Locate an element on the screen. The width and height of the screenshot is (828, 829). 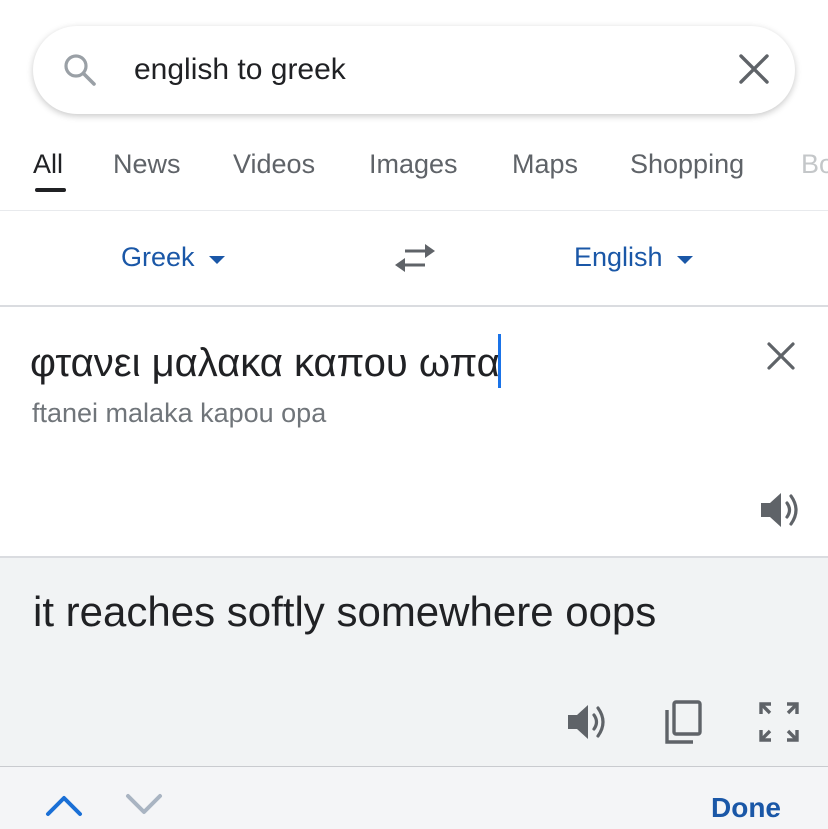
chevron-down-icon is located at coordinates (144, 805).